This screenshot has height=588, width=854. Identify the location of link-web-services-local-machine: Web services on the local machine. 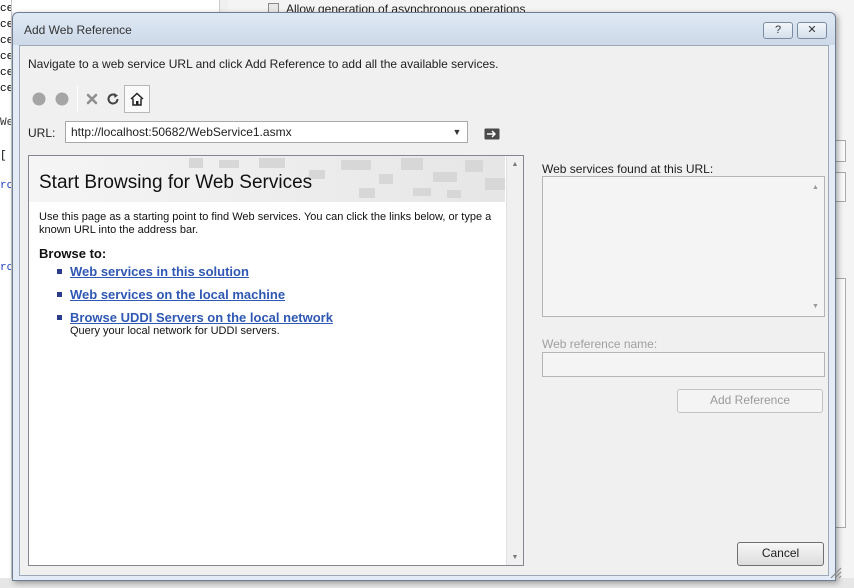
(177, 294).